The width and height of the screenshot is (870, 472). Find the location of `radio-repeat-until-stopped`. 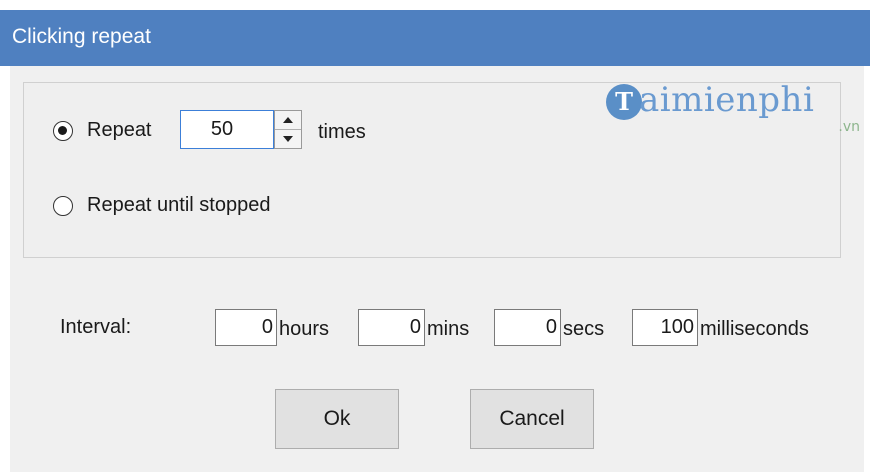

radio-repeat-until-stopped is located at coordinates (63, 206).